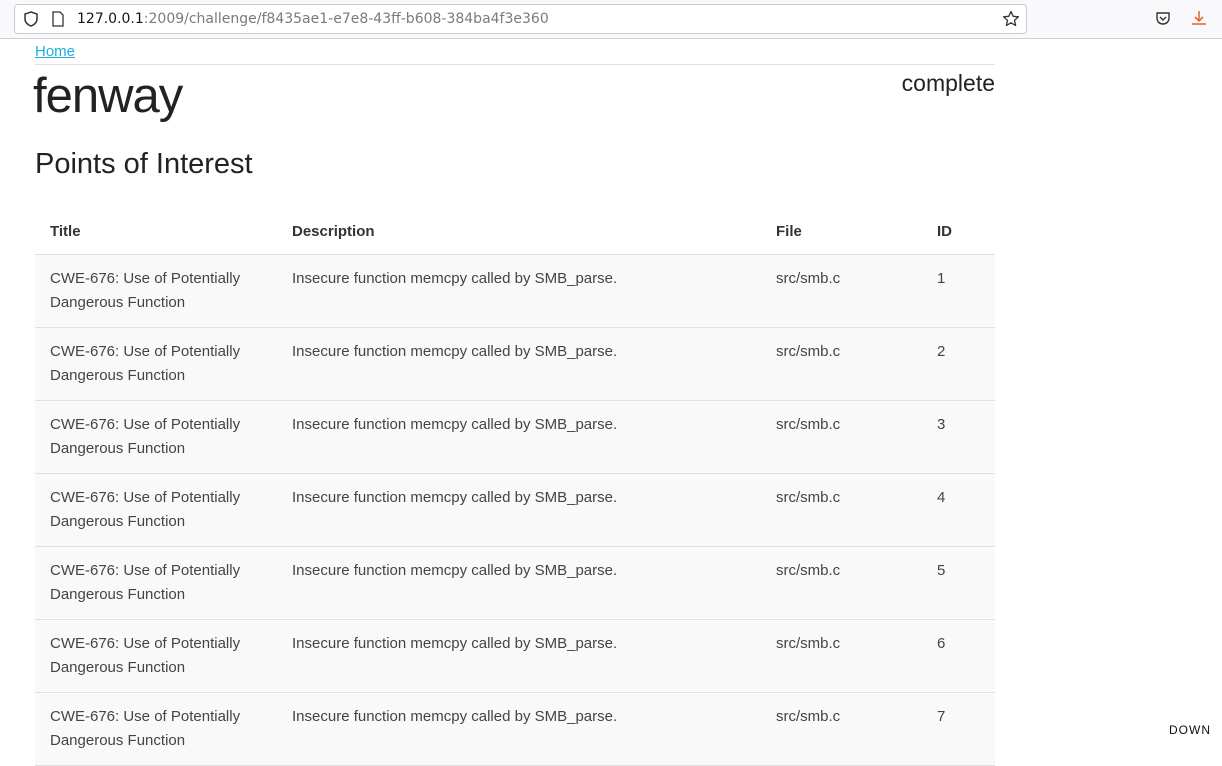 The image size is (1222, 766). What do you see at coordinates (958, 656) in the screenshot?
I see `cell-id: 6` at bounding box center [958, 656].